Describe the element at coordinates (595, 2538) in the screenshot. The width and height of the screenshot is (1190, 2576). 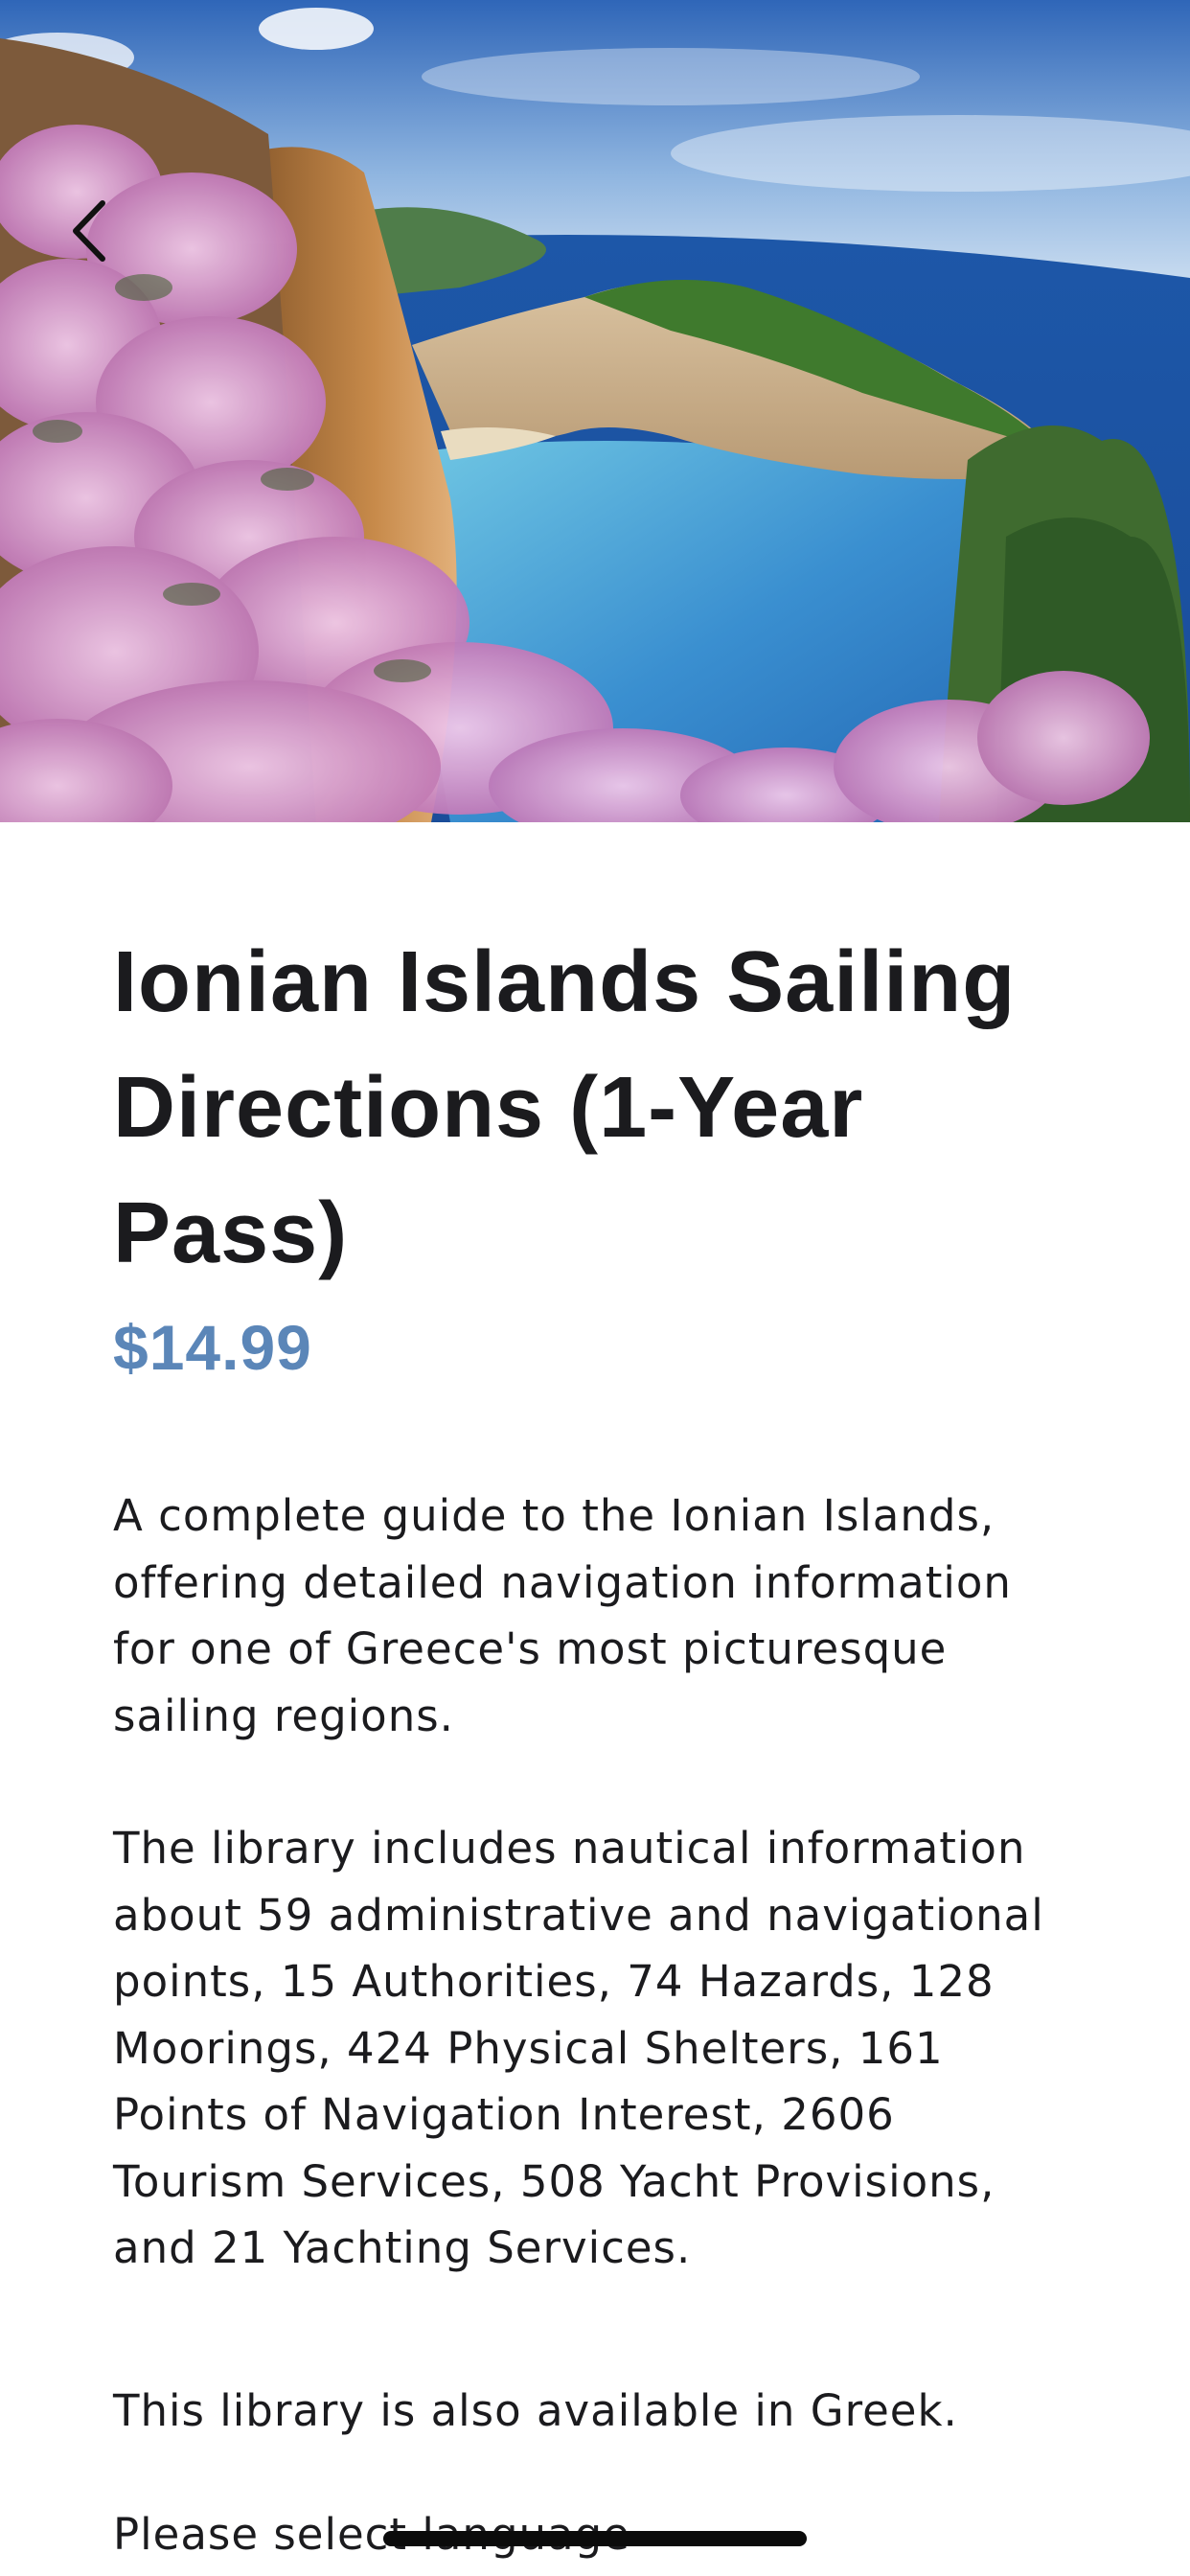
I see `home-indicator` at that location.